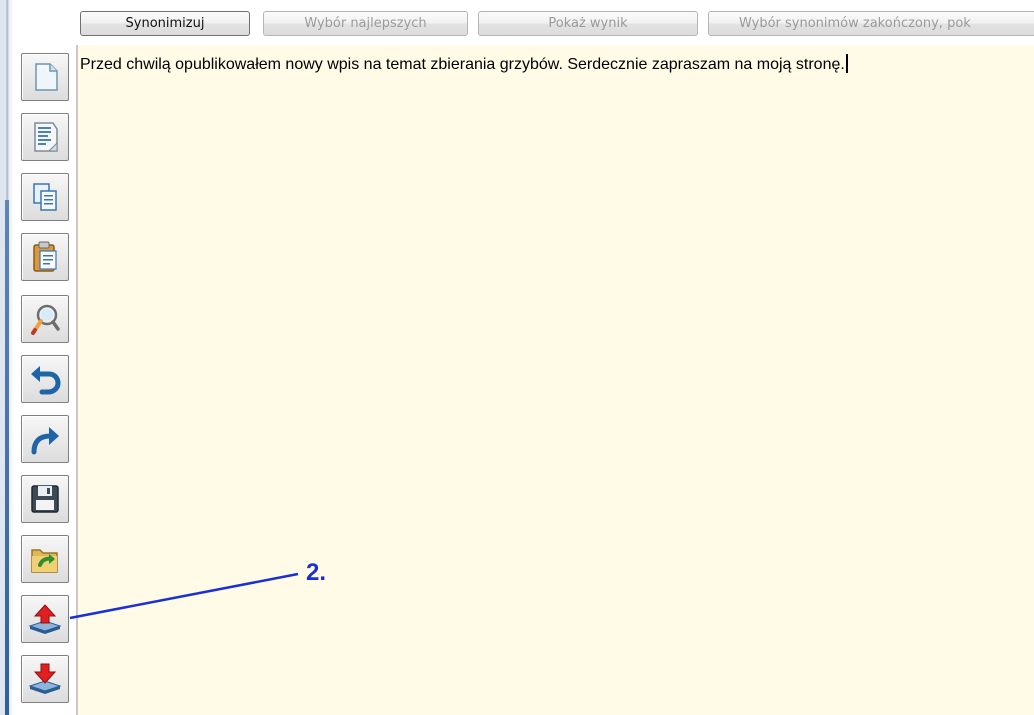 The height and width of the screenshot is (715, 1034). I want to click on annotation-pointer, so click(184, 596).